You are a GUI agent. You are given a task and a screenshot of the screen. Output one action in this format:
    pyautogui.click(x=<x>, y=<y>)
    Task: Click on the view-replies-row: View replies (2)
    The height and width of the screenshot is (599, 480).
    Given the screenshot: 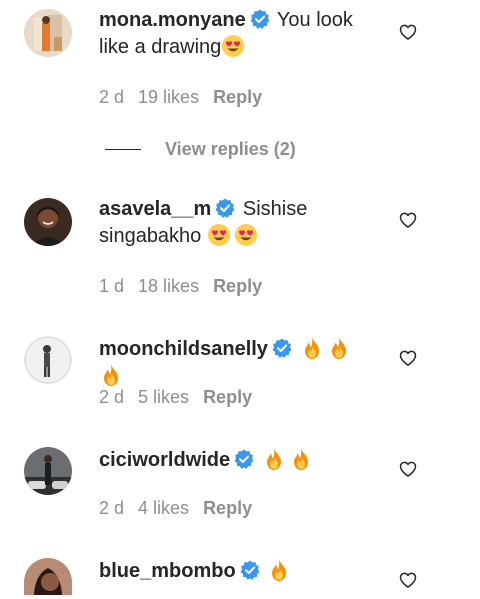 What is the action you would take?
    pyautogui.click(x=200, y=149)
    